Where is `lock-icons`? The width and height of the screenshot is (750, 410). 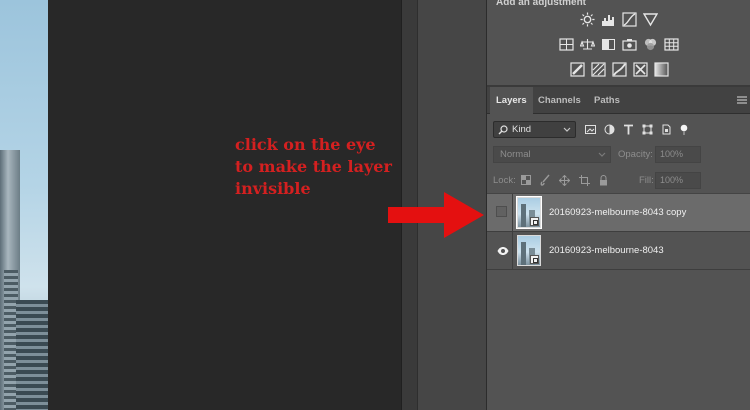 lock-icons is located at coordinates (564, 180).